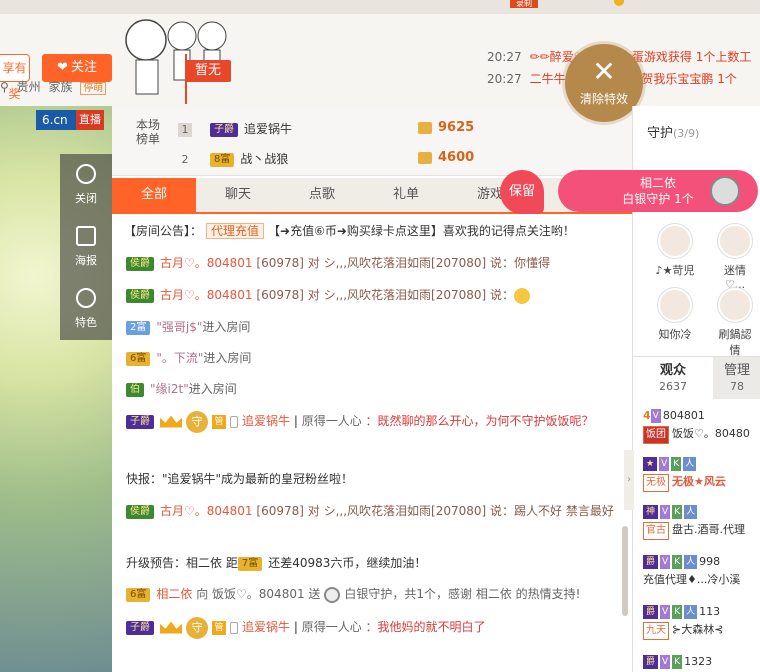  I want to click on user-tag: 无极, so click(656, 483).